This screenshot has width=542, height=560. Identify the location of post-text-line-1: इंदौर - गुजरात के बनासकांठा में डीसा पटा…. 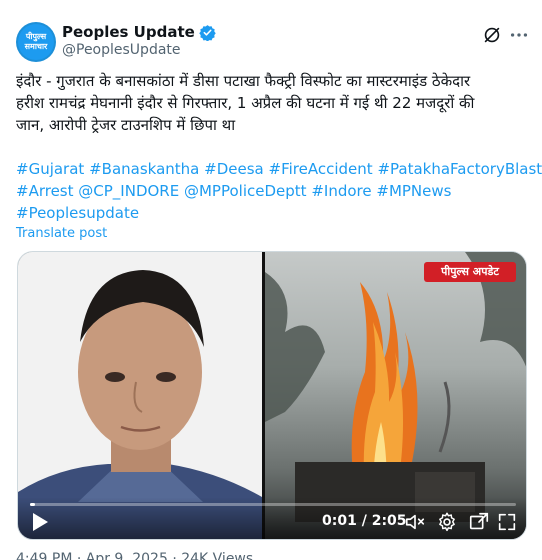
(243, 81).